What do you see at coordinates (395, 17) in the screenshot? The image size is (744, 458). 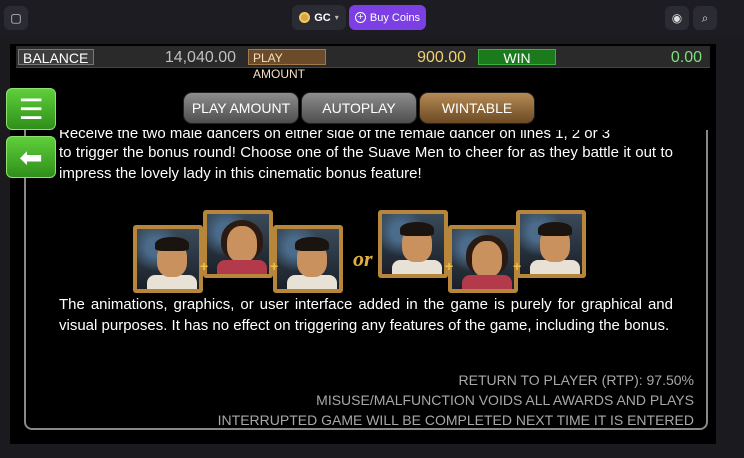 I see `buy-coins-label: Buy Coins` at bounding box center [395, 17].